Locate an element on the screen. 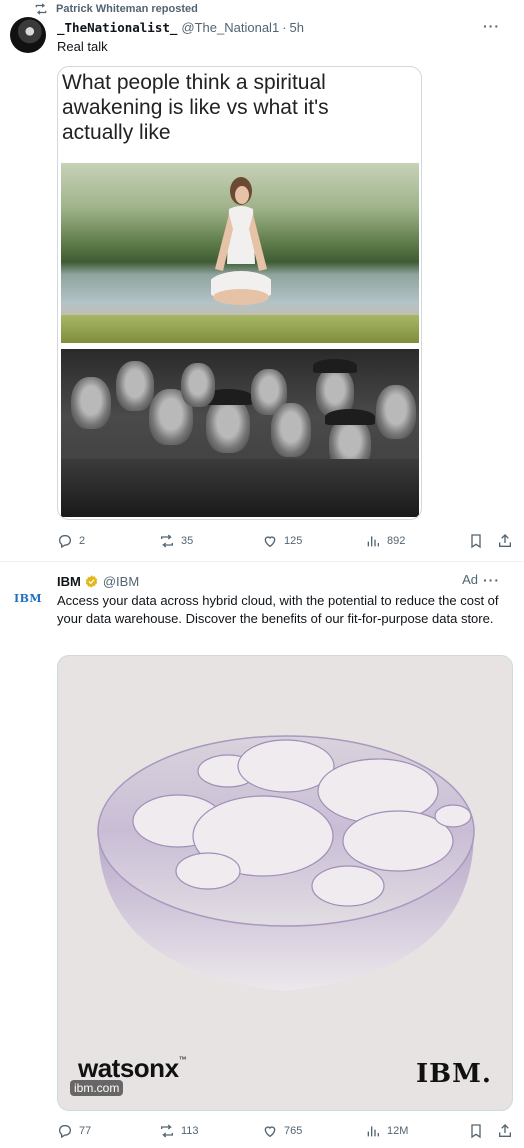  ibm-avatar-logo: IBM is located at coordinates (28, 598).